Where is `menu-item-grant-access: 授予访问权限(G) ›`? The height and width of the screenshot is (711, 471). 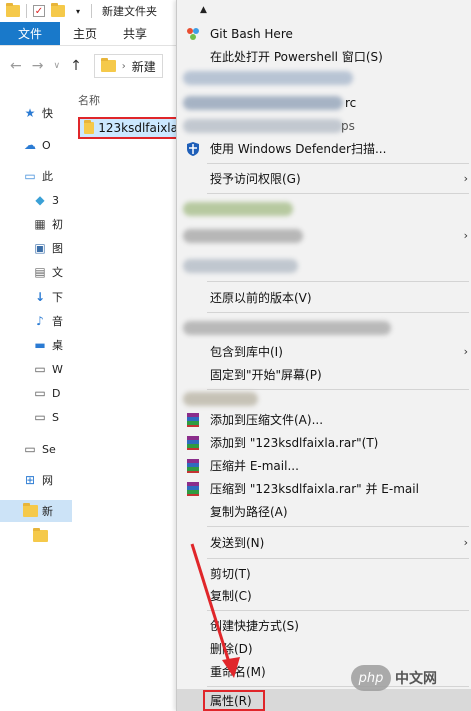
menu-item-grant-access: 授予访问权限(G) › is located at coordinates (324, 178).